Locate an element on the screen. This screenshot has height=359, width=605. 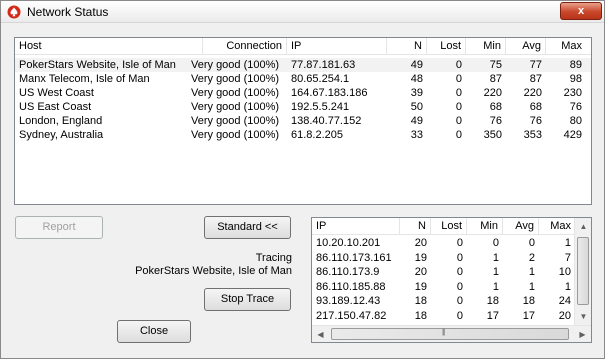
cell-avg: 1 is located at coordinates (531, 272).